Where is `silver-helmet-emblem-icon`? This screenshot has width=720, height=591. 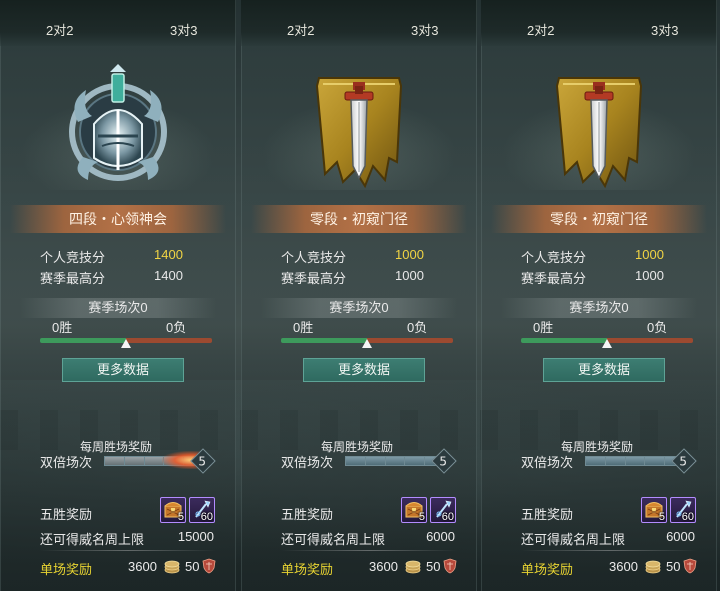
silver-helmet-emblem-icon is located at coordinates (118, 127).